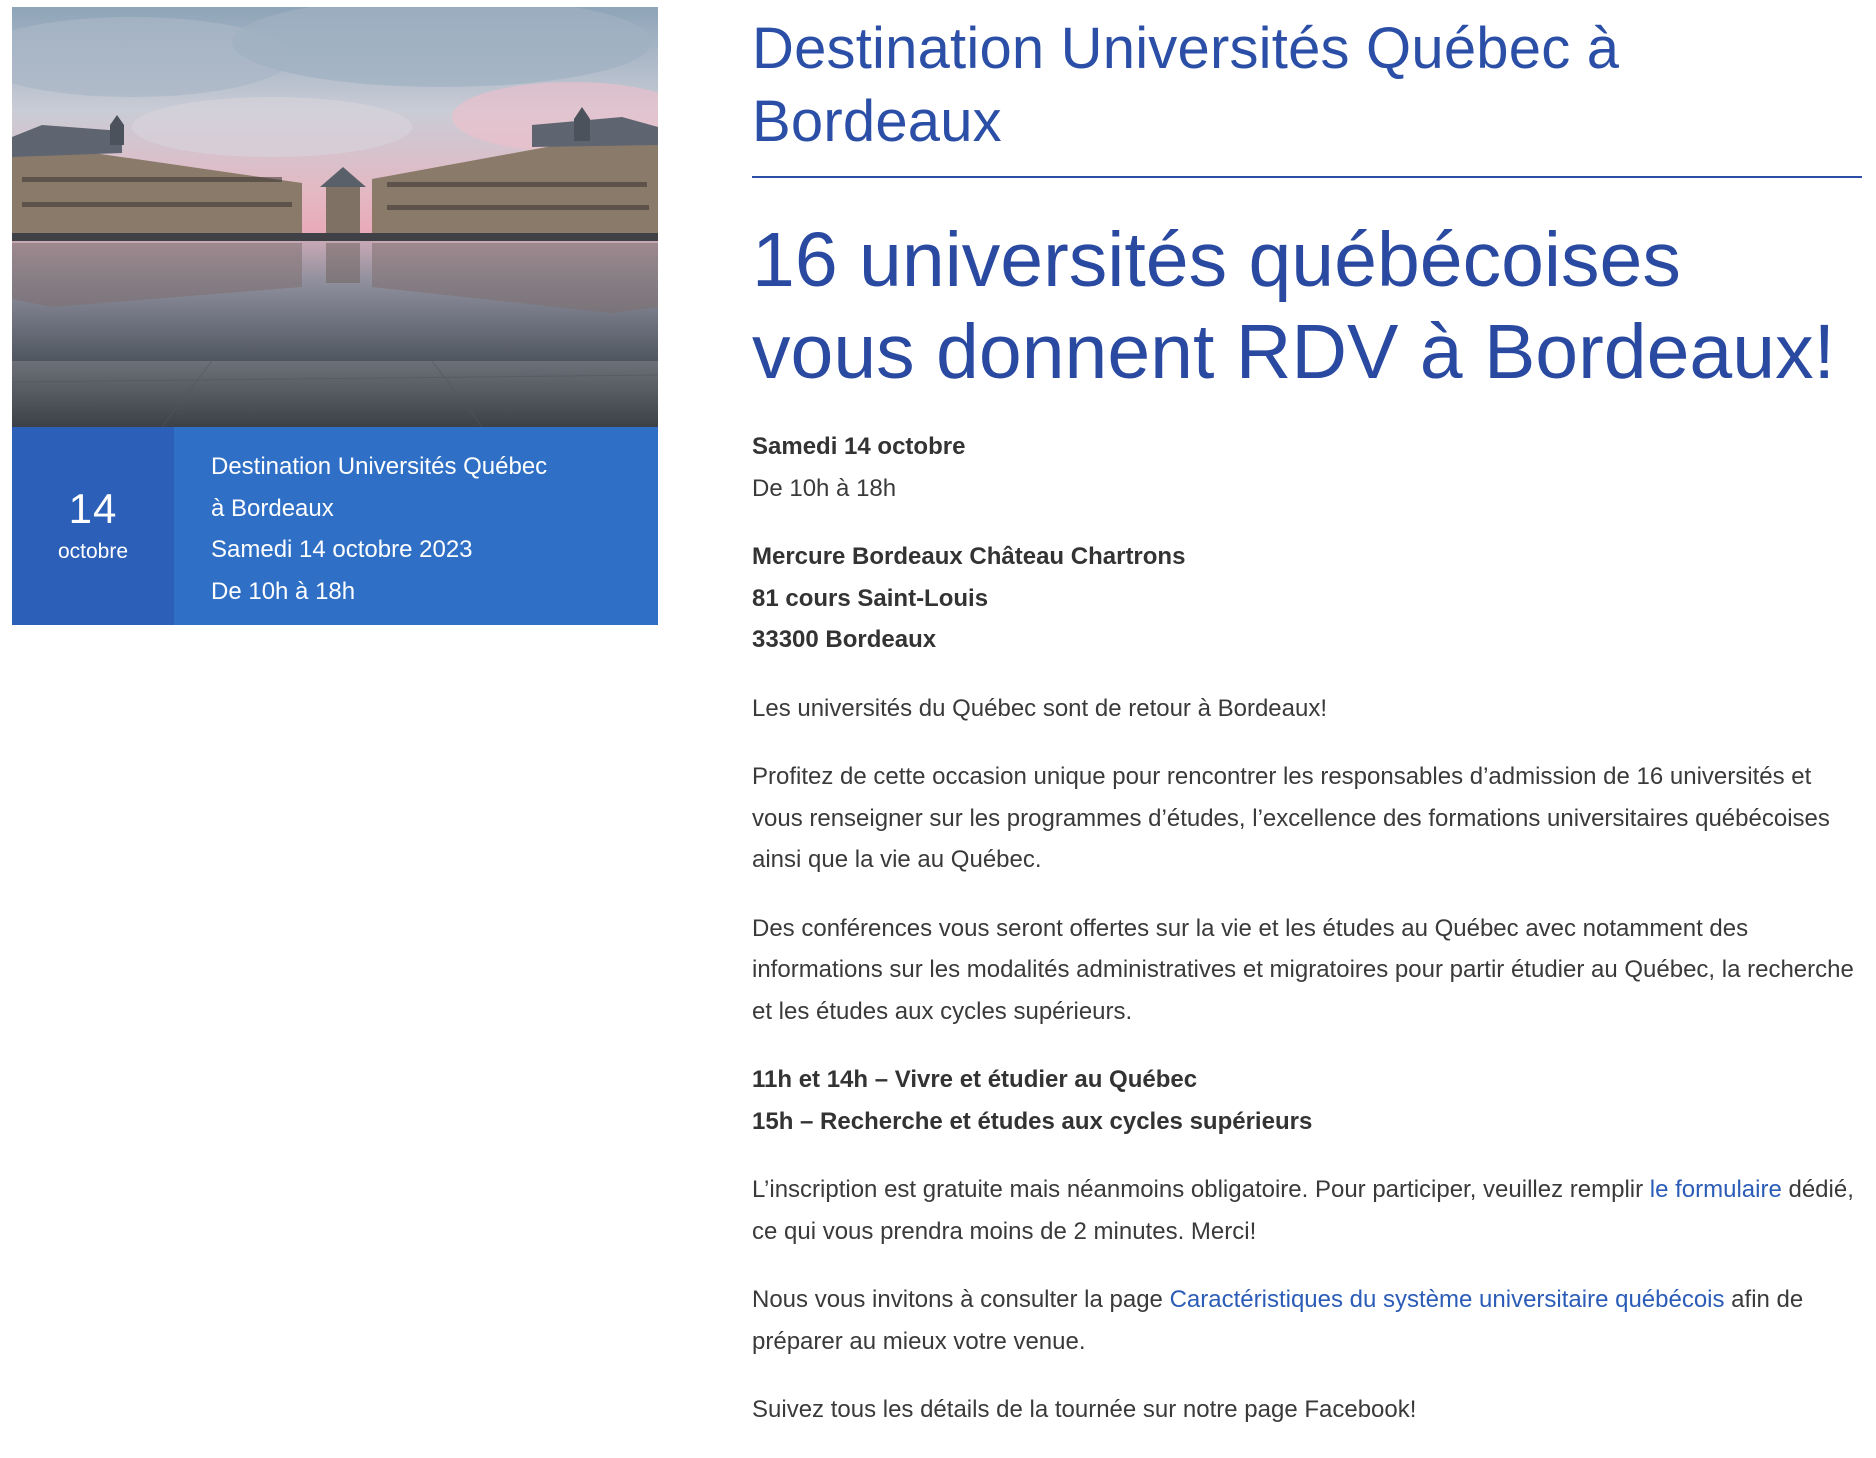  What do you see at coordinates (824, 488) in the screenshot?
I see `event-hours: De 10h à 18h` at bounding box center [824, 488].